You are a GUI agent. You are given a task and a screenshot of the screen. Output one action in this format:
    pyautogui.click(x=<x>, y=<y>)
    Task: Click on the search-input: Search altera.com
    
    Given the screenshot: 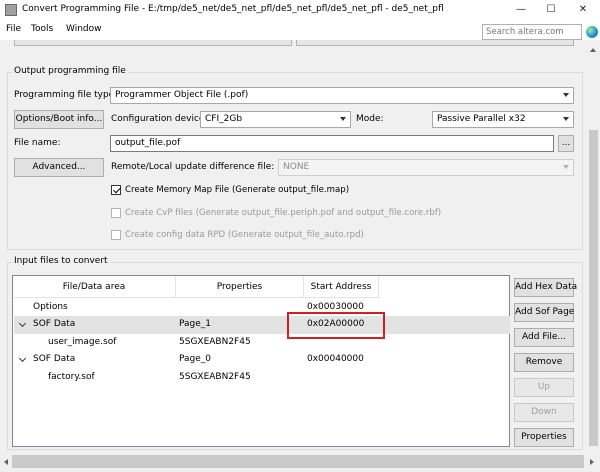 What is the action you would take?
    pyautogui.click(x=532, y=32)
    